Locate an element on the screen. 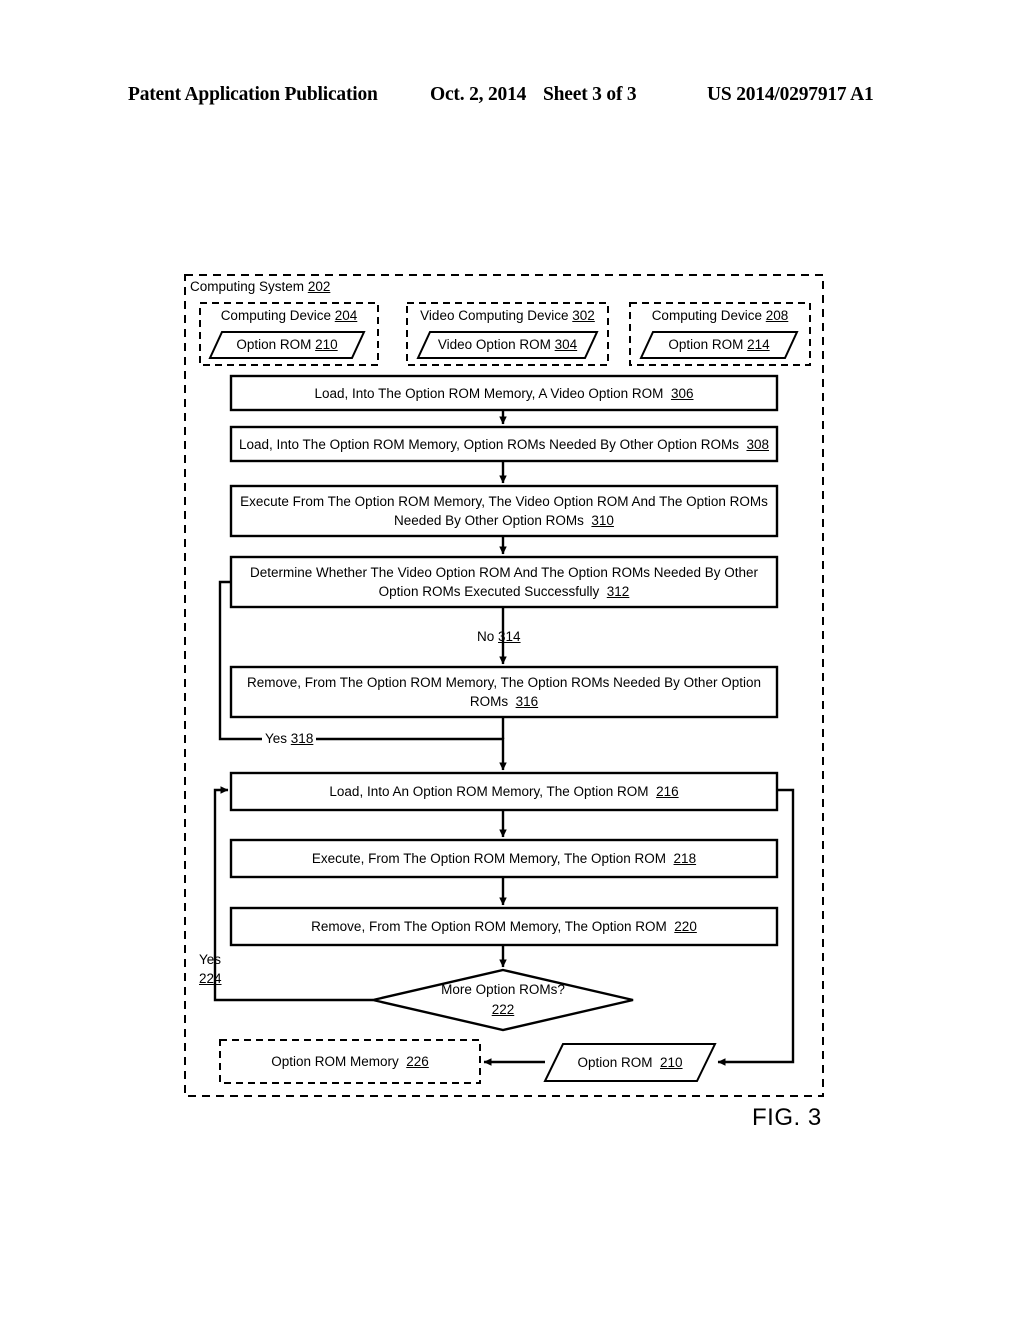 The image size is (1024, 1320). option-rom-memory-226-ref: 226 is located at coordinates (417, 1061).